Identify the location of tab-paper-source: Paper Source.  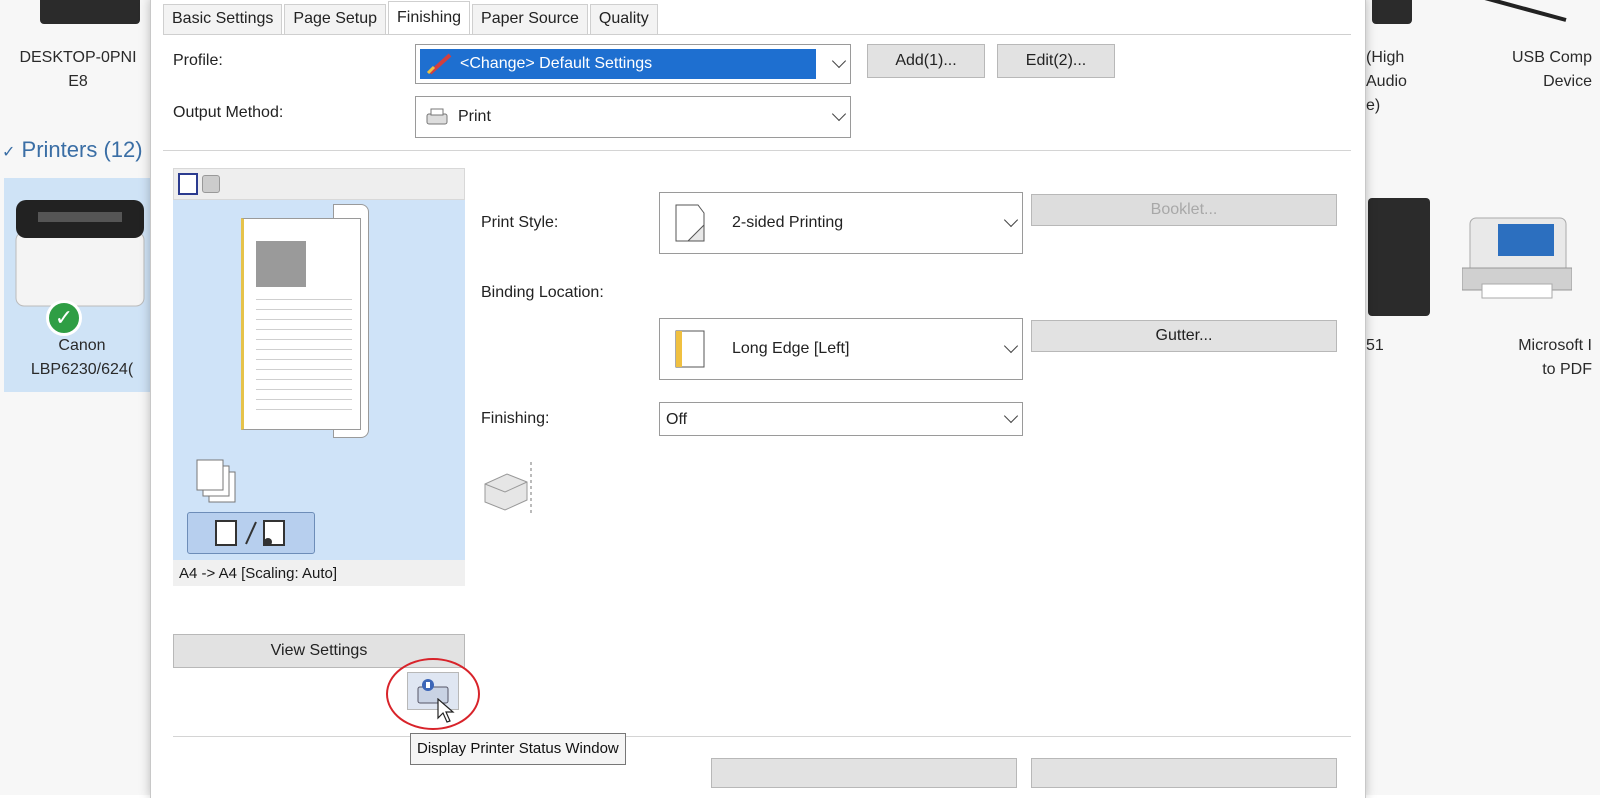
(530, 19).